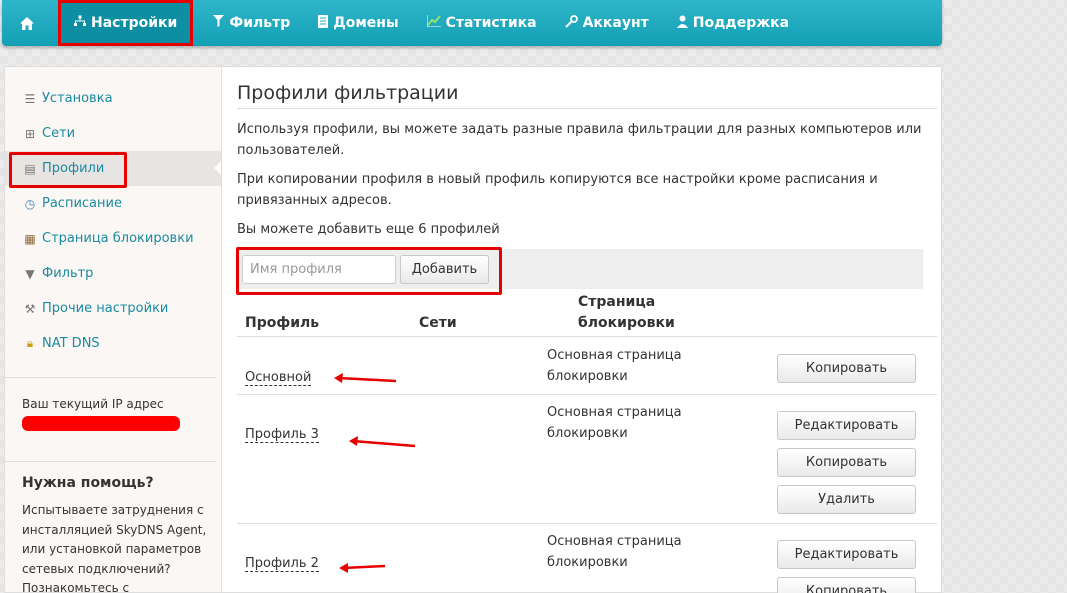 The width and height of the screenshot is (1067, 593). Describe the element at coordinates (219, 23) in the screenshot. I see `funnel-icon` at that location.